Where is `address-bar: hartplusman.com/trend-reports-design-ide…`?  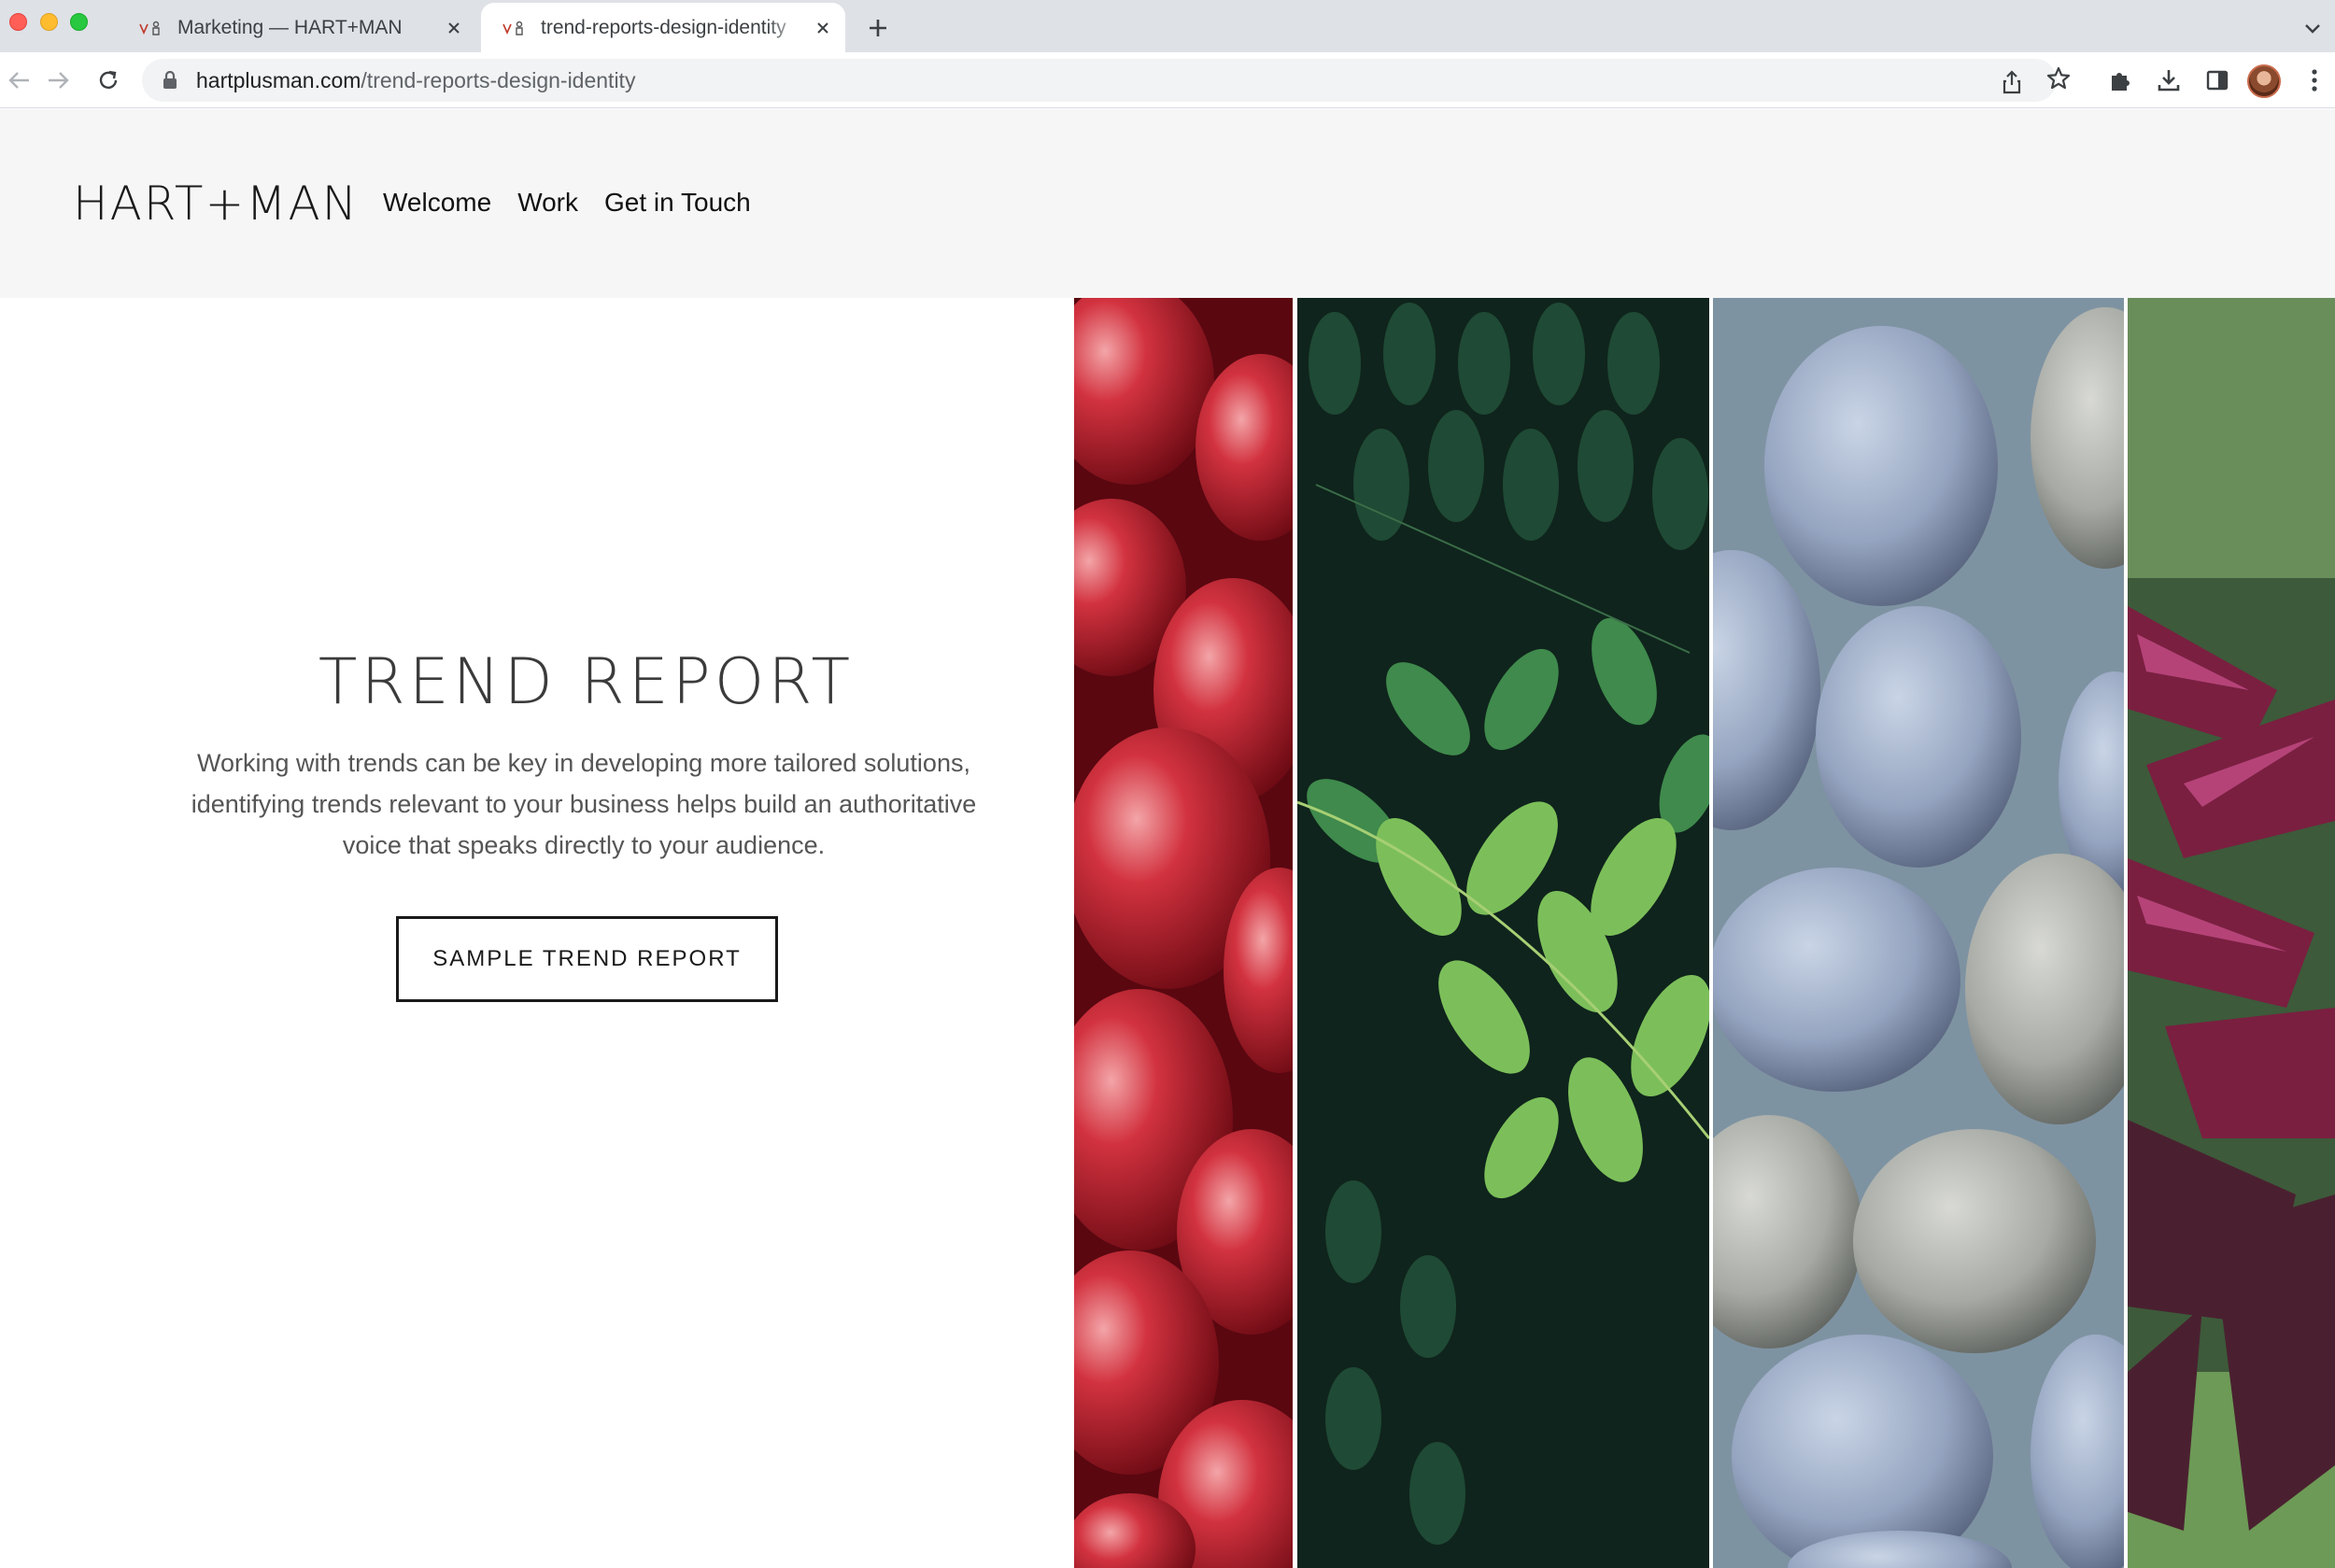 address-bar: hartplusman.com/trend-reports-design-ide… is located at coordinates (1099, 80).